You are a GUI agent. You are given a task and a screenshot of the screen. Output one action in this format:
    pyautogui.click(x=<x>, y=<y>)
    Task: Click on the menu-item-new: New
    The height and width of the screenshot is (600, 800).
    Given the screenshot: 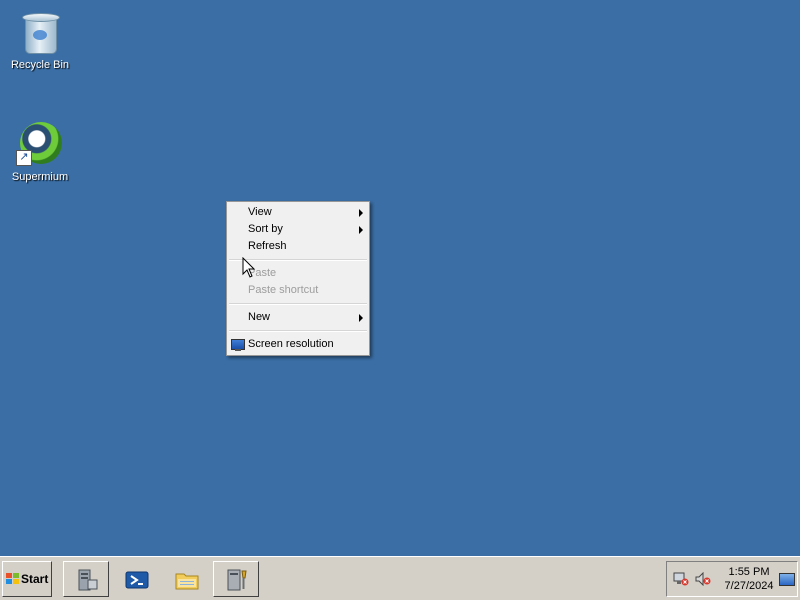 What is the action you would take?
    pyautogui.click(x=298, y=317)
    